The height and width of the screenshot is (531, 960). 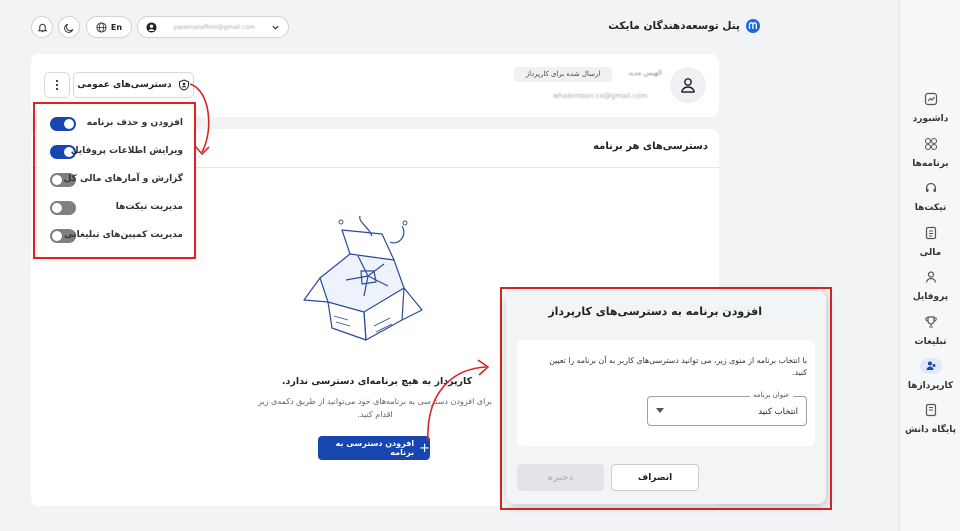 I want to click on sidebar-item-label: کارپردازها, so click(x=930, y=386).